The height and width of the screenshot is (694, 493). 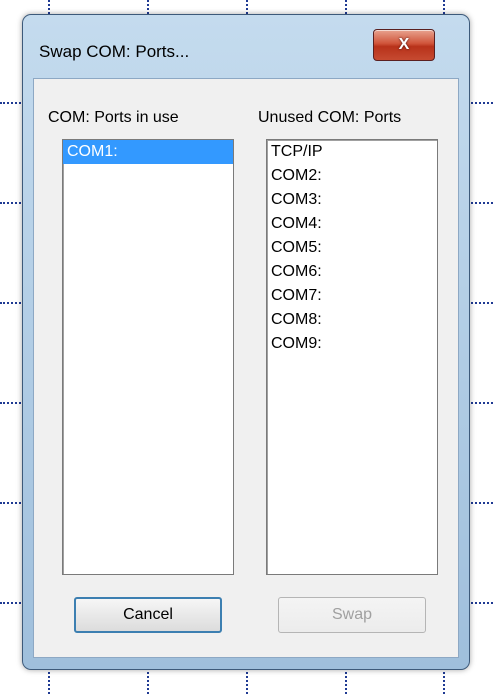 What do you see at coordinates (352, 248) in the screenshot?
I see `list-item: COM5:` at bounding box center [352, 248].